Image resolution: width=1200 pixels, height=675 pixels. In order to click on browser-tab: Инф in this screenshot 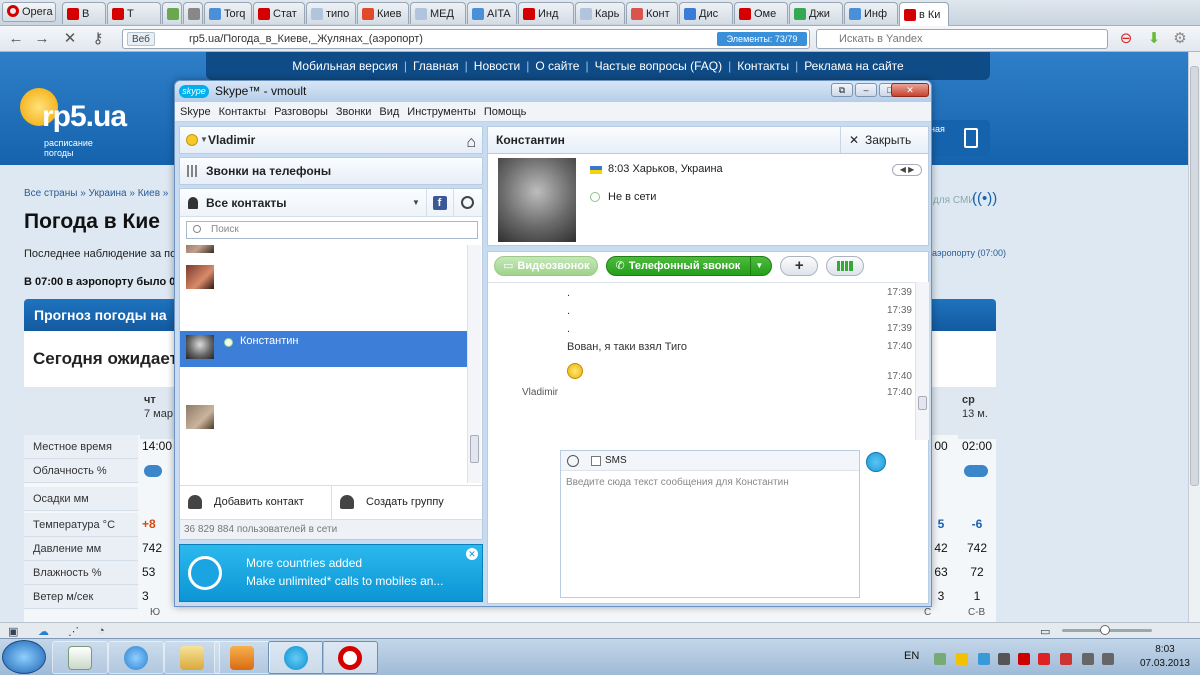, I will do `click(871, 13)`.